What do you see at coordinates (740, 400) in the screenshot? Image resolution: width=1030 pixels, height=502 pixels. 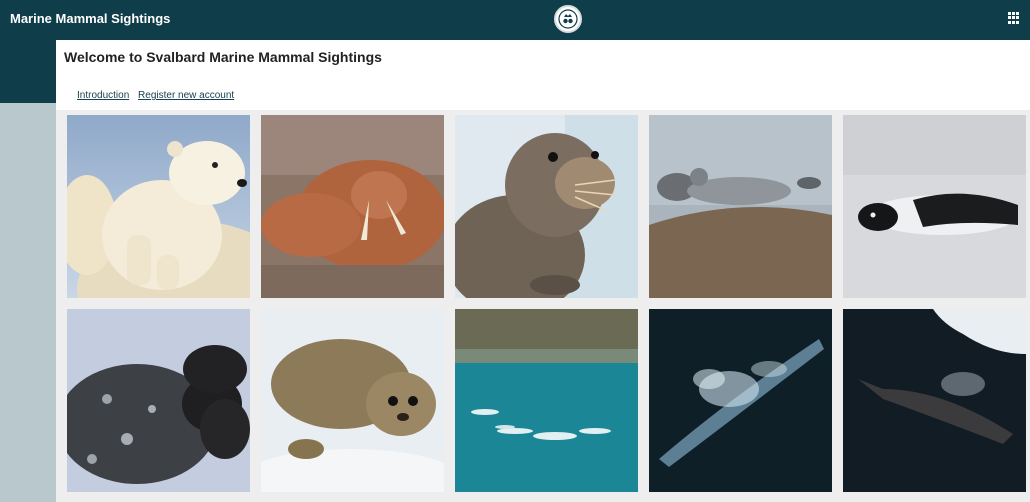 I see `photo-blue-whale` at bounding box center [740, 400].